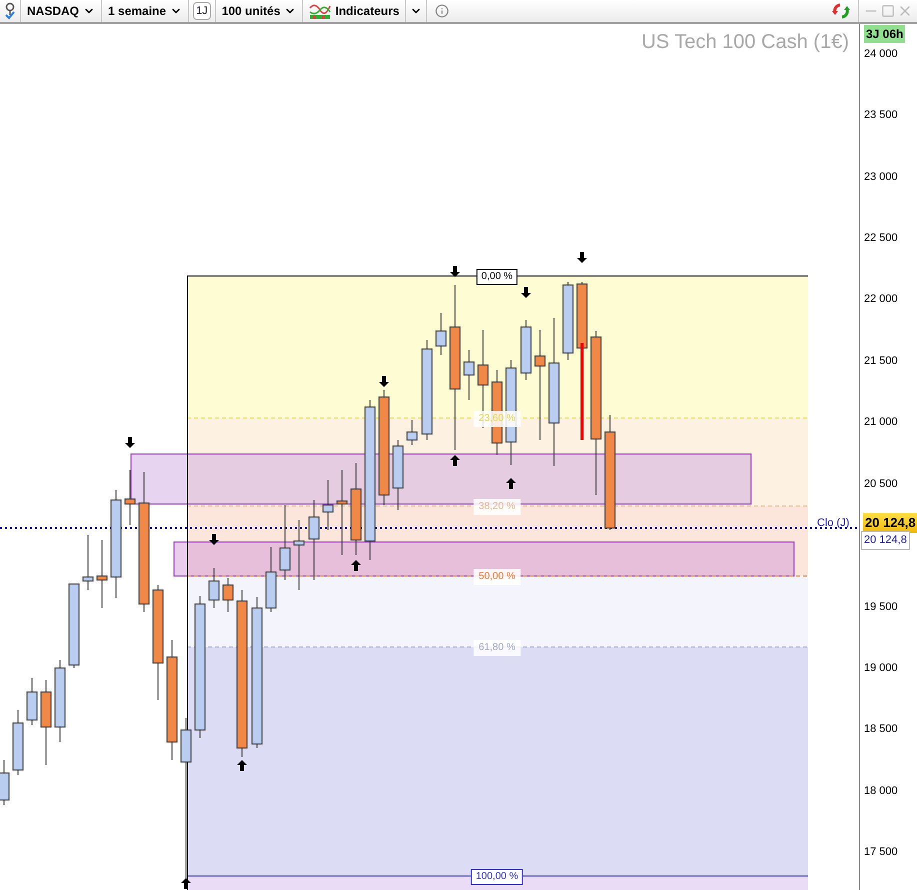 The width and height of the screenshot is (917, 890). What do you see at coordinates (881, 177) in the screenshot?
I see `price-tick-label: 23 000` at bounding box center [881, 177].